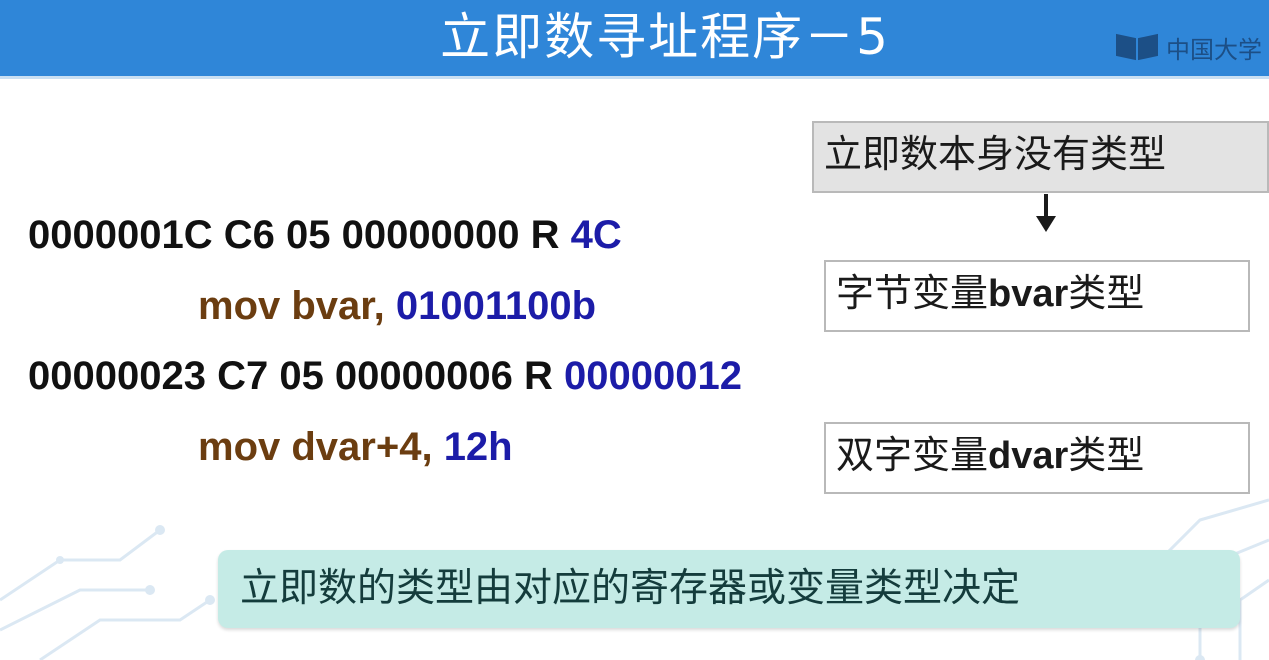 This screenshot has height=660, width=1269. Describe the element at coordinates (496, 306) in the screenshot. I see `immediate-value: 01001100b` at that location.